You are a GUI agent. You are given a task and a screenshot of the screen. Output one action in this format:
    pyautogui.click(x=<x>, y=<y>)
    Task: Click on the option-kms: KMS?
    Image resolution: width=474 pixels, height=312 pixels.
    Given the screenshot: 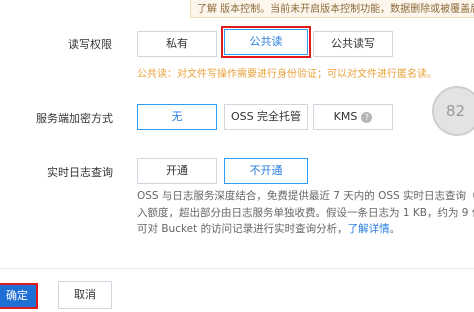 What is the action you would take?
    pyautogui.click(x=353, y=117)
    